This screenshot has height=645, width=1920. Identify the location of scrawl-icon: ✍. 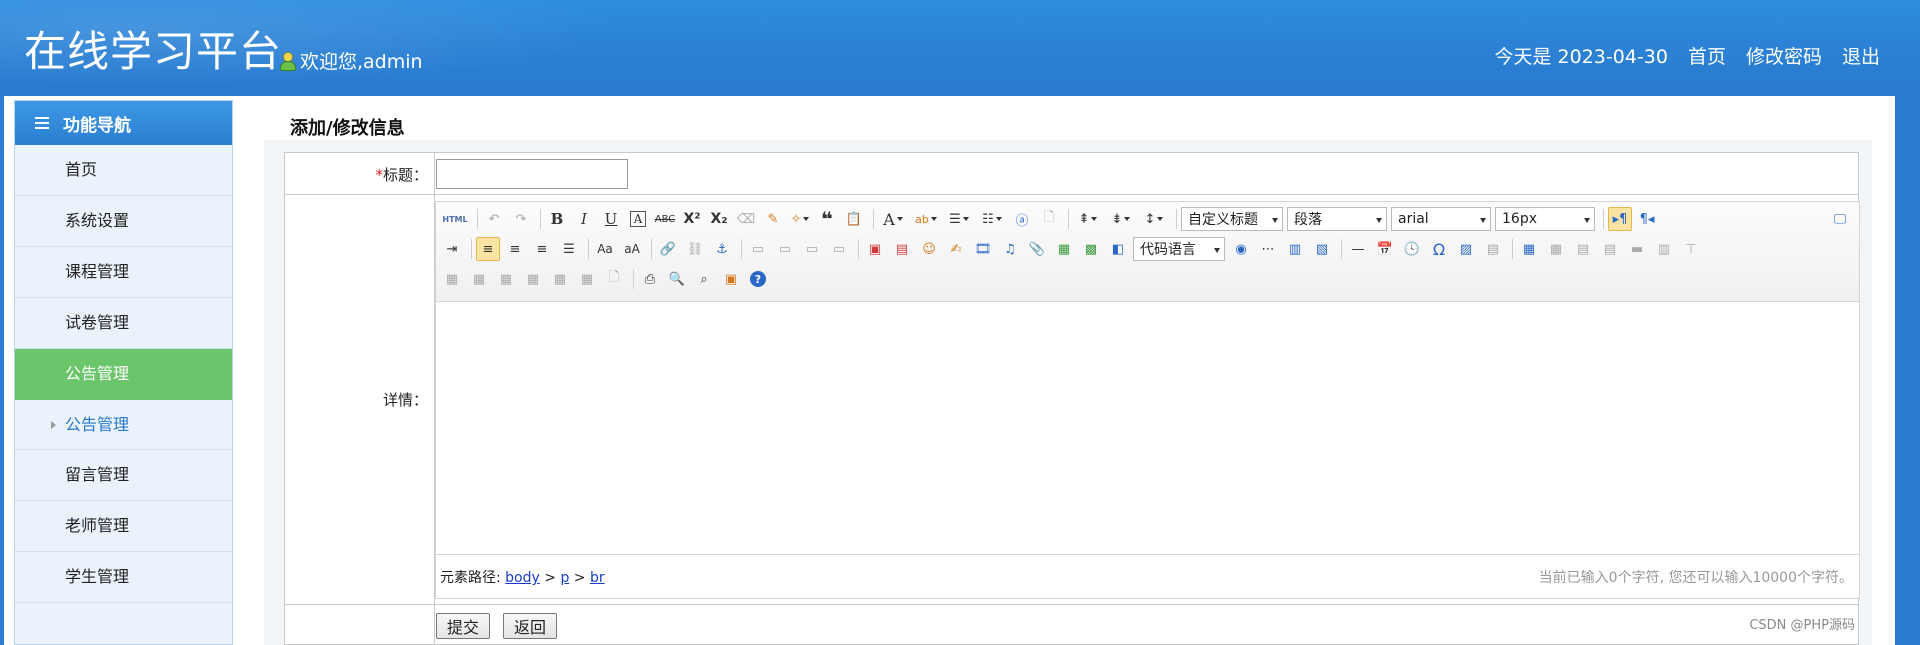
(956, 249).